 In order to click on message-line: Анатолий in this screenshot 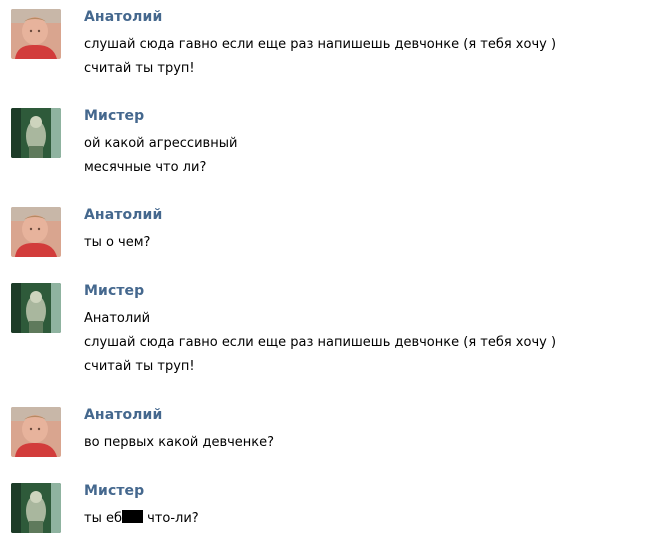, I will do `click(117, 318)`.